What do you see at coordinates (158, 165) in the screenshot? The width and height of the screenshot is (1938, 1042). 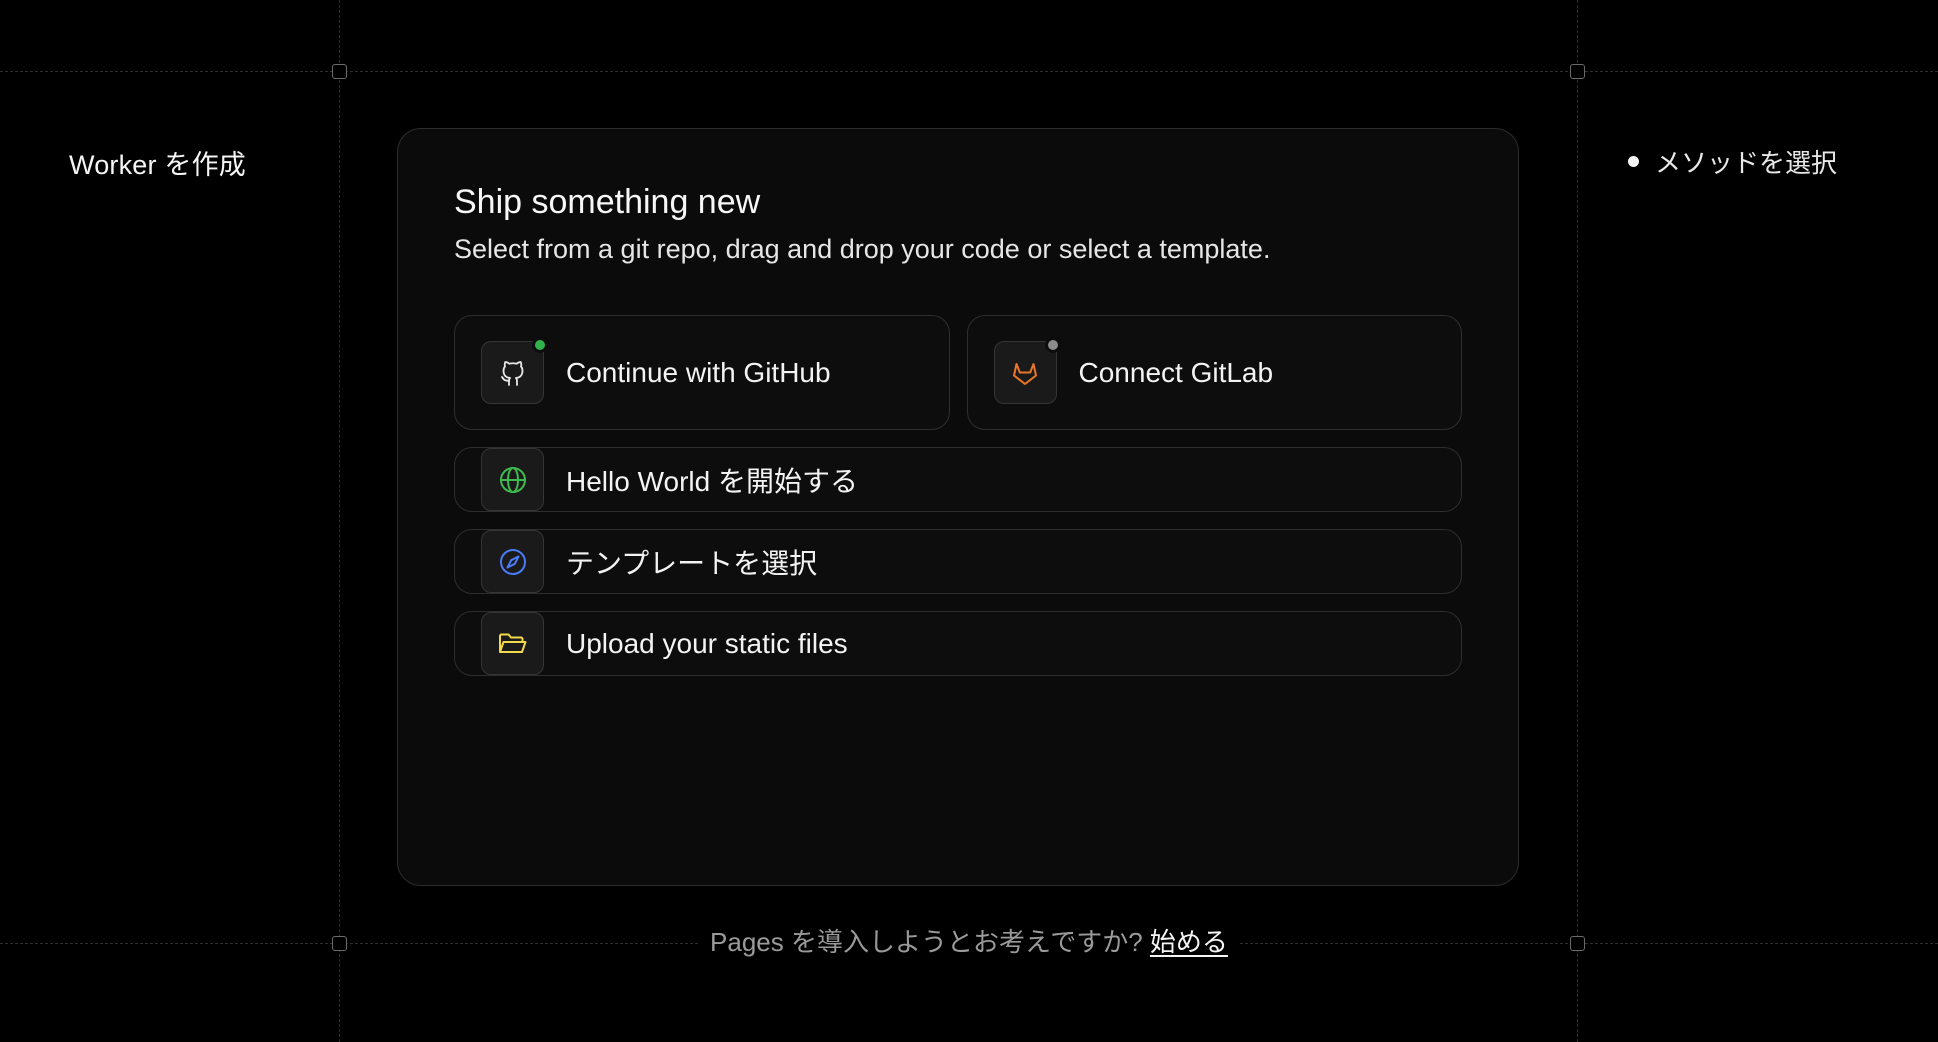 I see `page-title: Worker を作成` at bounding box center [158, 165].